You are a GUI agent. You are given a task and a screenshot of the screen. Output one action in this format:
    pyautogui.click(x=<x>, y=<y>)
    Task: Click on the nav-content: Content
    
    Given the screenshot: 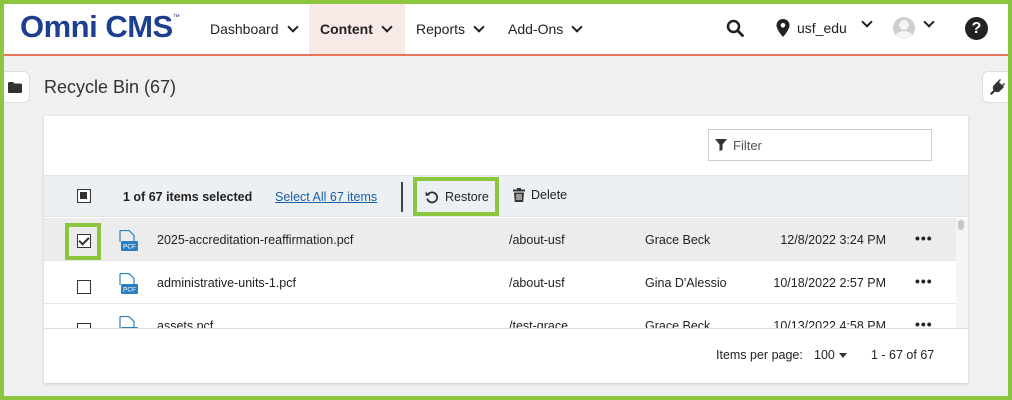 What is the action you would take?
    pyautogui.click(x=357, y=29)
    